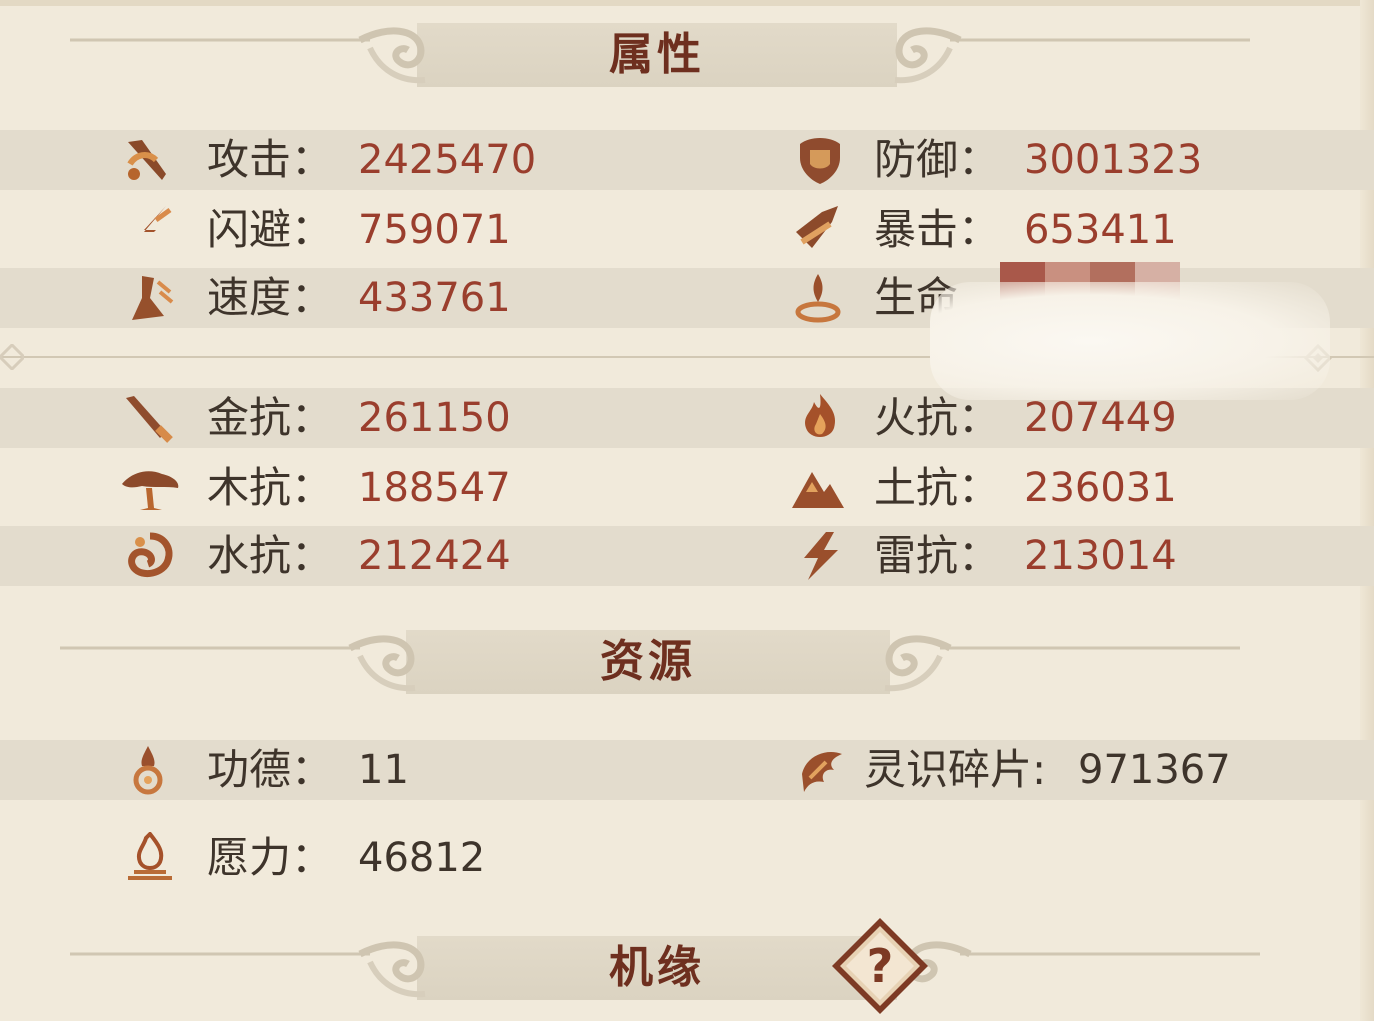 Image resolution: width=1374 pixels, height=1021 pixels. What do you see at coordinates (955, 769) in the screenshot?
I see `resource-label-shards: 灵识碎片:` at bounding box center [955, 769].